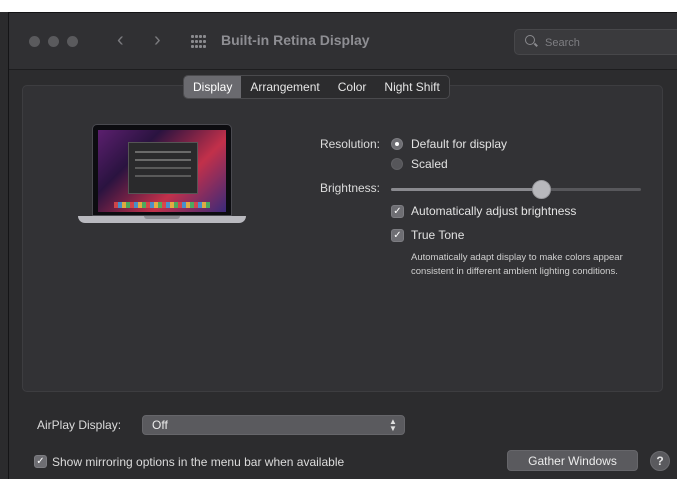  What do you see at coordinates (72, 41) in the screenshot?
I see `zoom-button` at bounding box center [72, 41].